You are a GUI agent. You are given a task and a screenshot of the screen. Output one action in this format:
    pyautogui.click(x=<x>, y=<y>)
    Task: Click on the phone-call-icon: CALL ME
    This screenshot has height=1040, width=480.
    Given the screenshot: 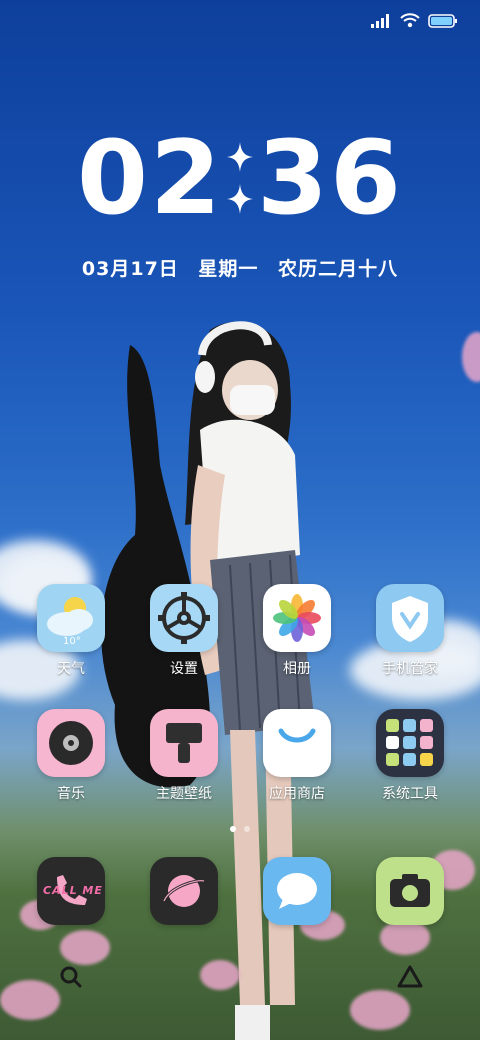 What is the action you would take?
    pyautogui.click(x=71, y=891)
    